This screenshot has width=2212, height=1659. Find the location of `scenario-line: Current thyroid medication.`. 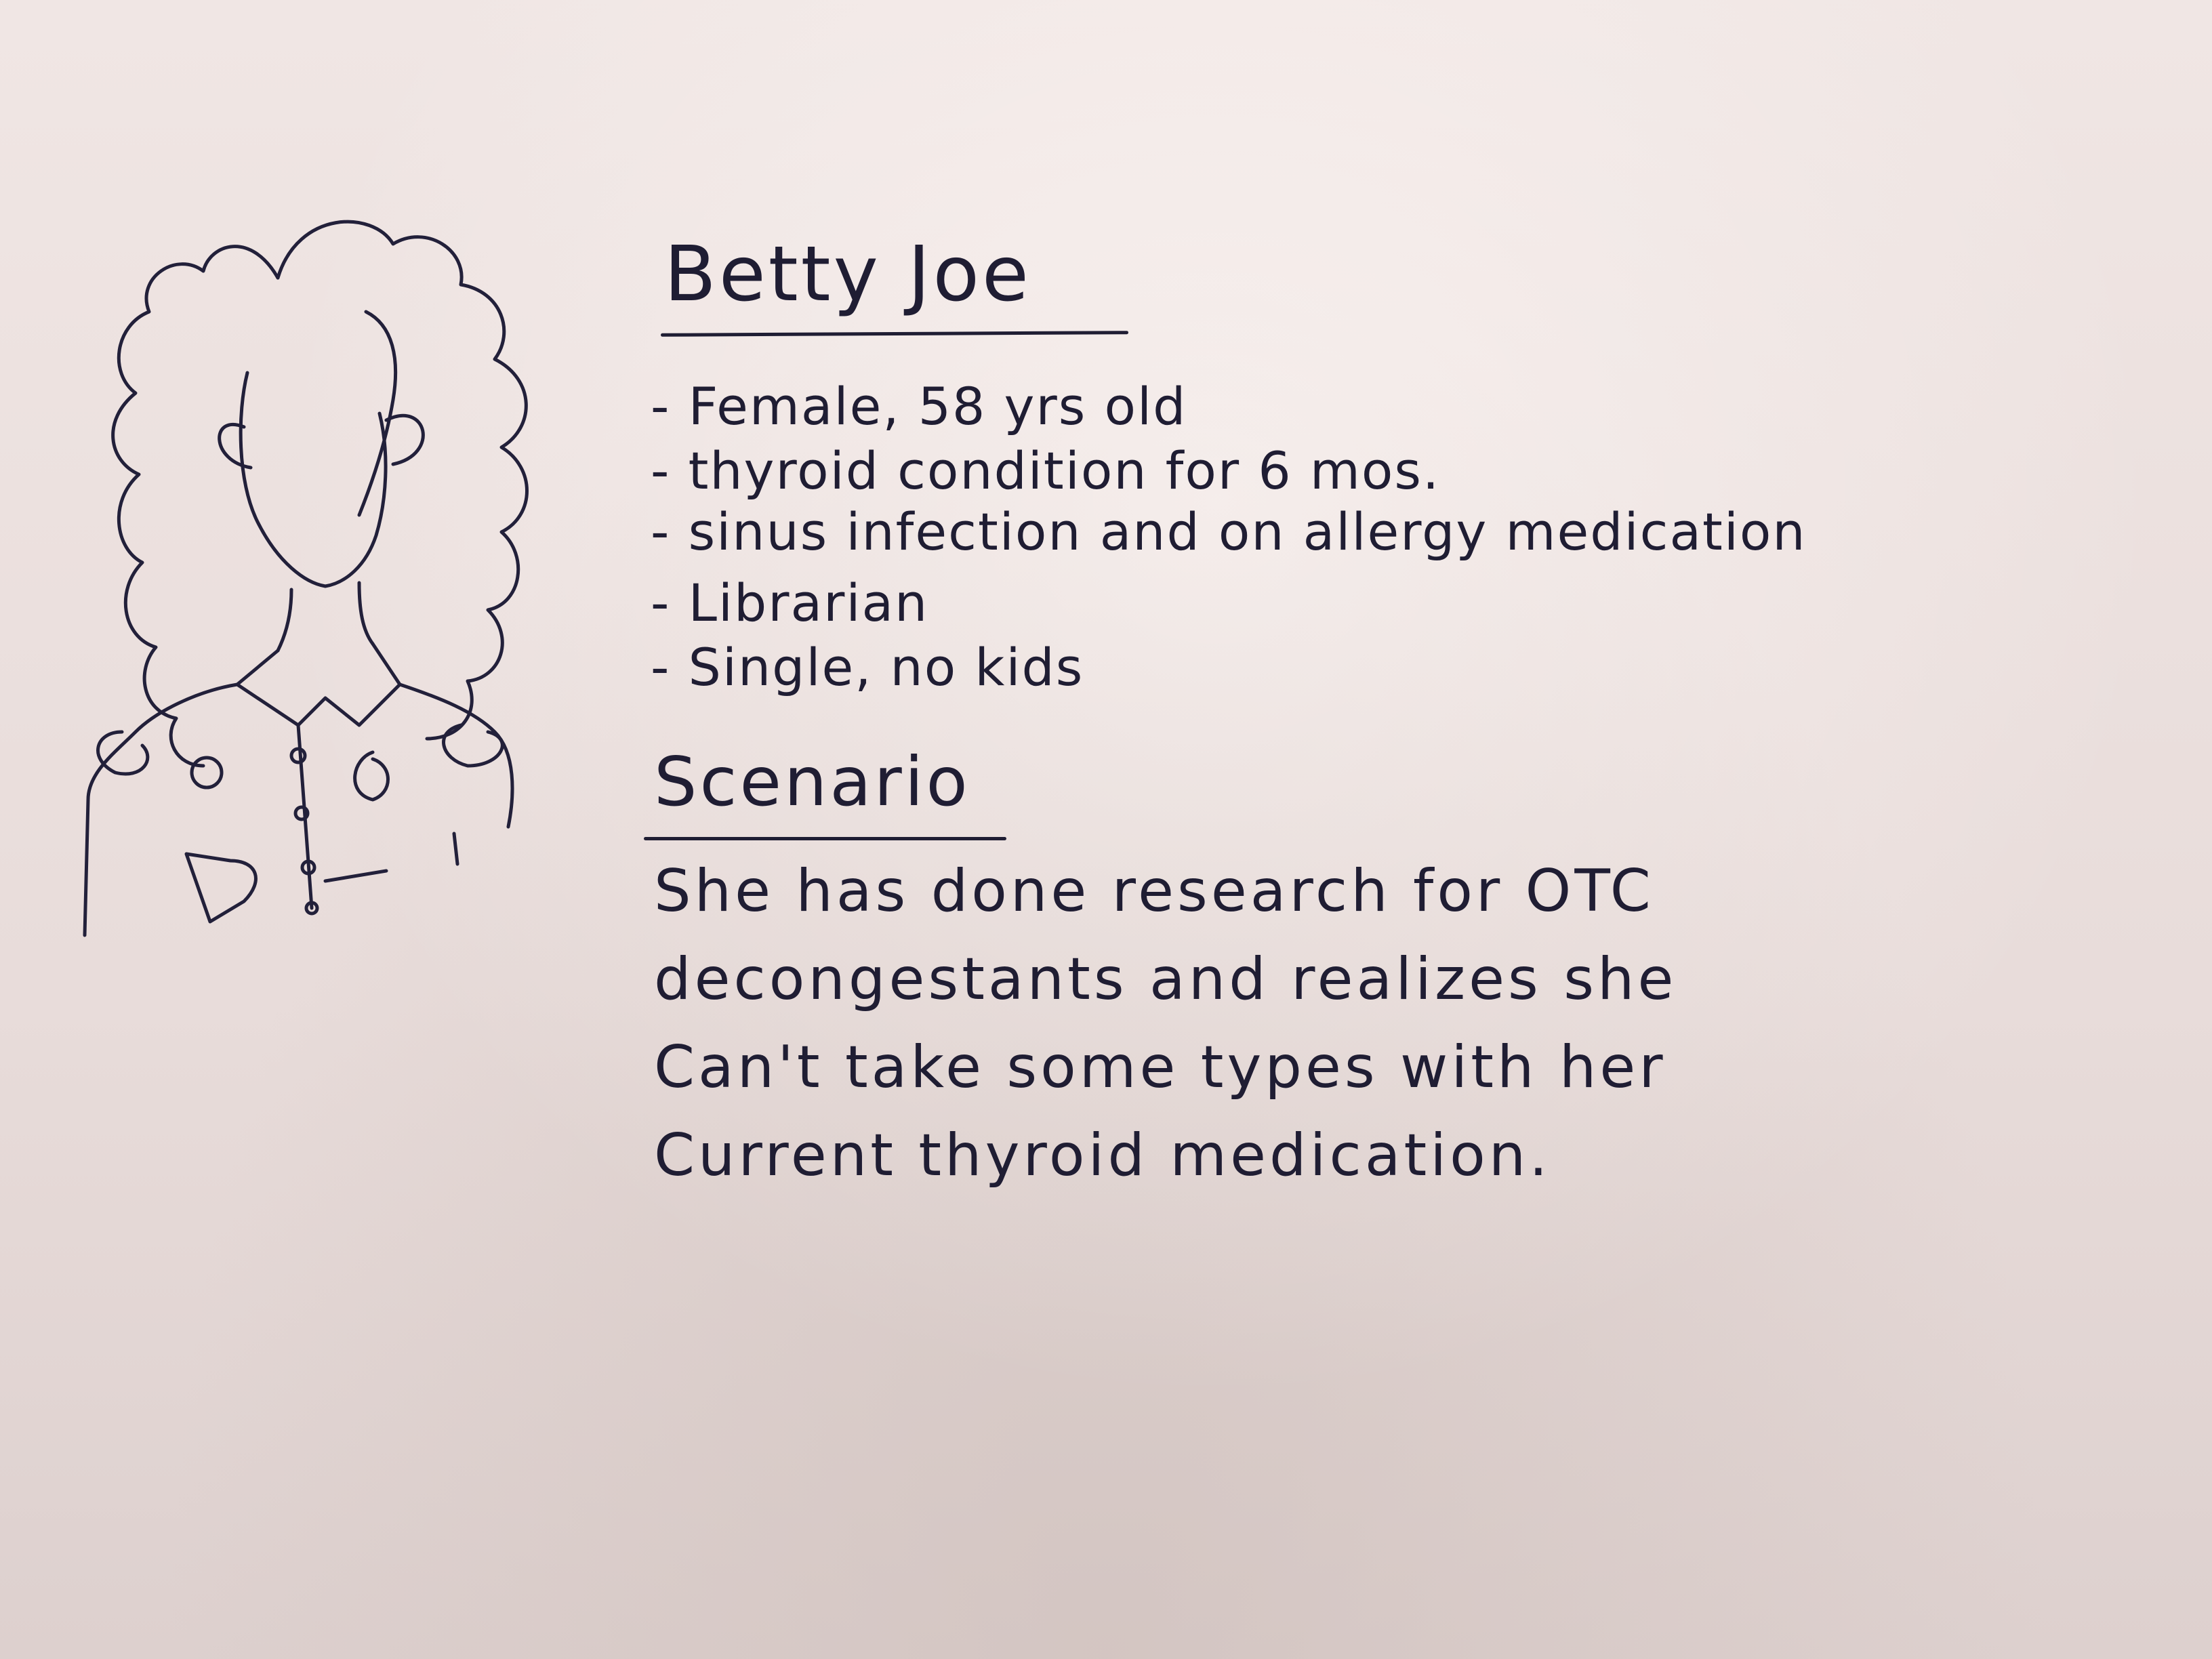

scenario-line: Current thyroid medication. is located at coordinates (1102, 1155).